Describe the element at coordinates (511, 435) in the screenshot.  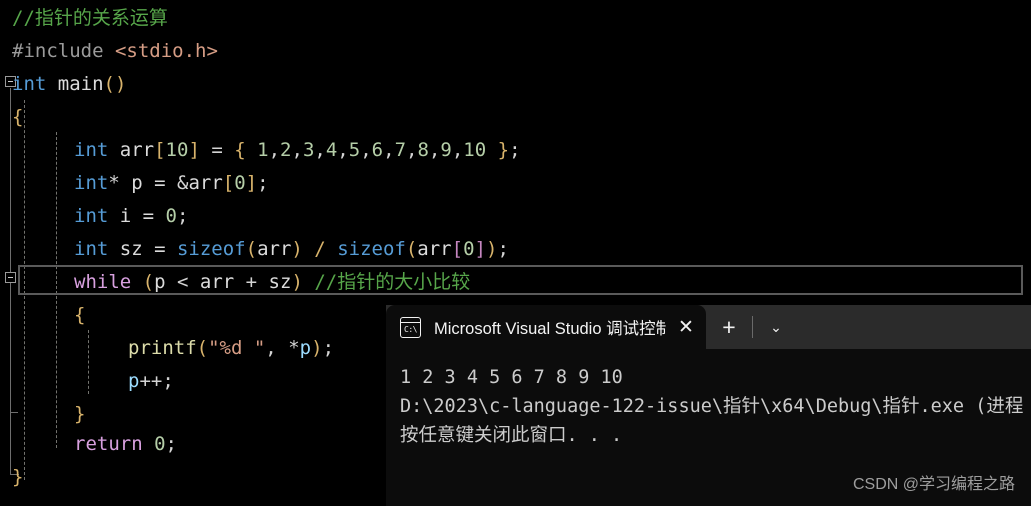
I see `terminal-output-line: 按任意键关闭此窗口. . .` at that location.